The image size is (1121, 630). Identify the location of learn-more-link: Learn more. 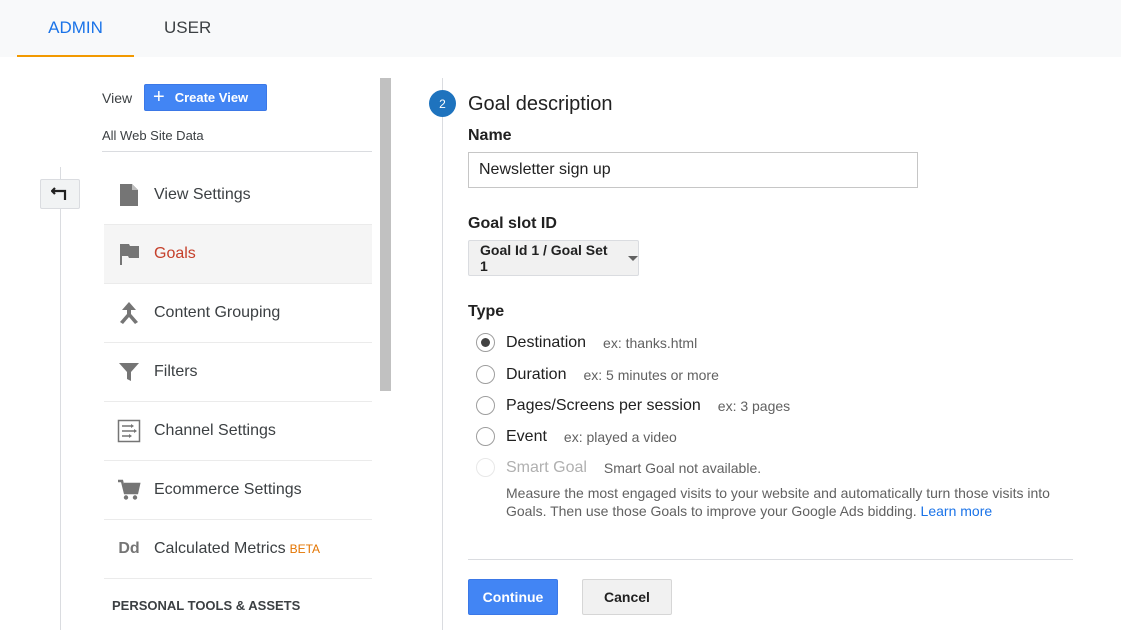
(957, 511).